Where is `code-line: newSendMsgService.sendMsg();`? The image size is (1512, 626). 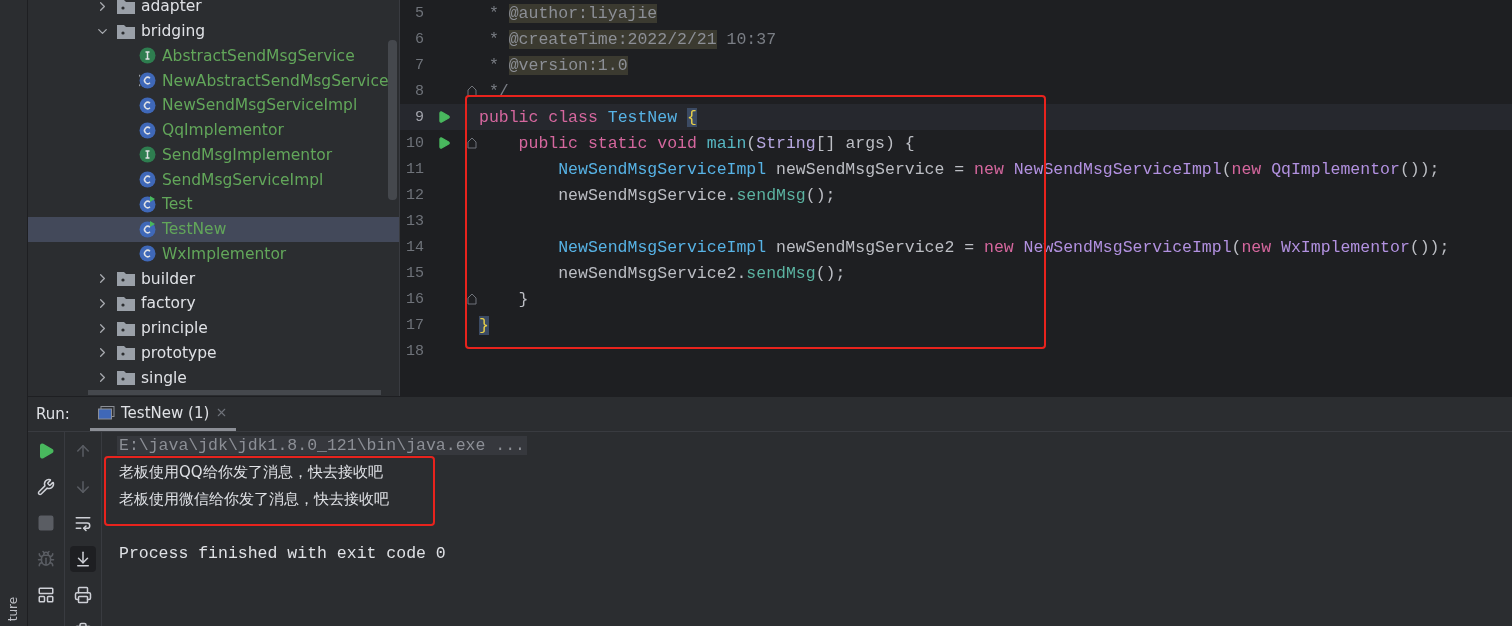 code-line: newSendMsgService.sendMsg(); is located at coordinates (696, 195).